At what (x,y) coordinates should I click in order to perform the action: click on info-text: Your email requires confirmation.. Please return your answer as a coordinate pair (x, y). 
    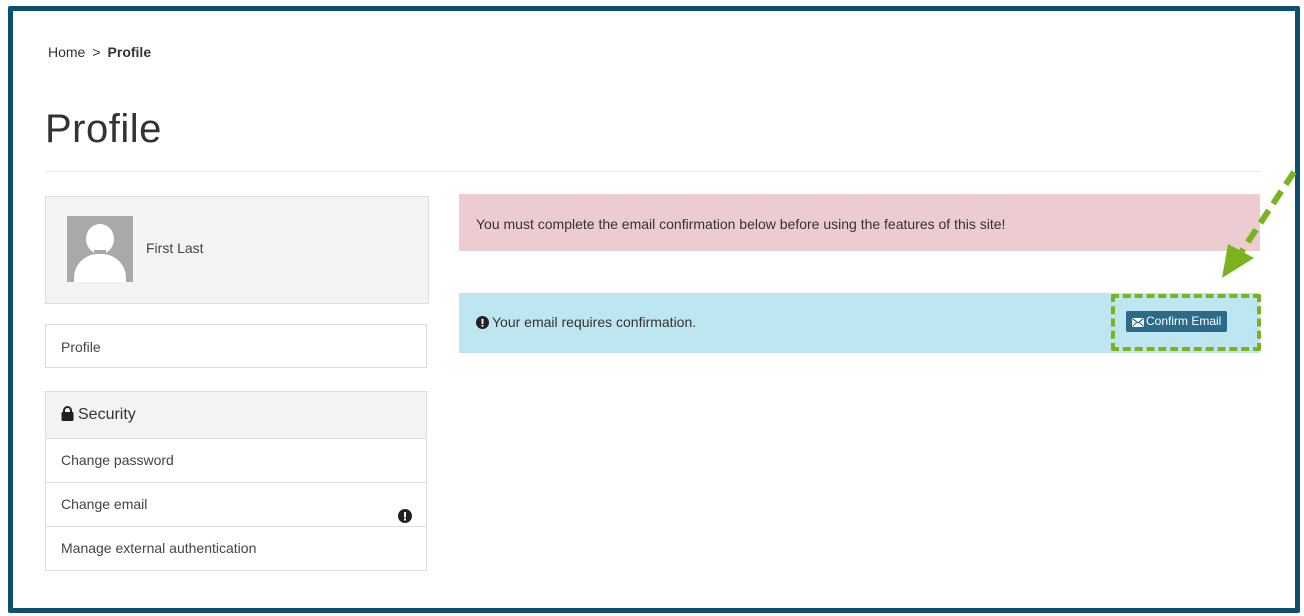
    Looking at the image, I should click on (594, 322).